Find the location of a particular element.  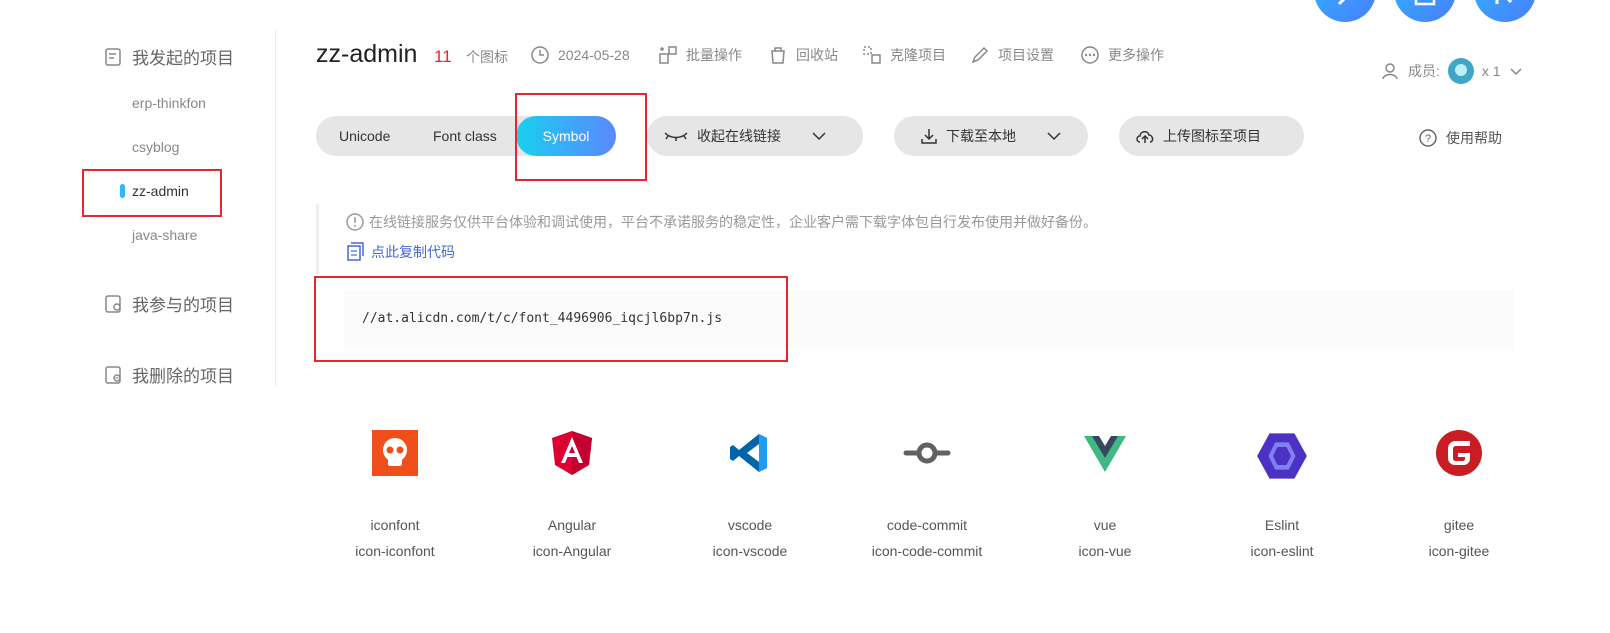

sidebar-item-csyblog: csyblog is located at coordinates (155, 147).